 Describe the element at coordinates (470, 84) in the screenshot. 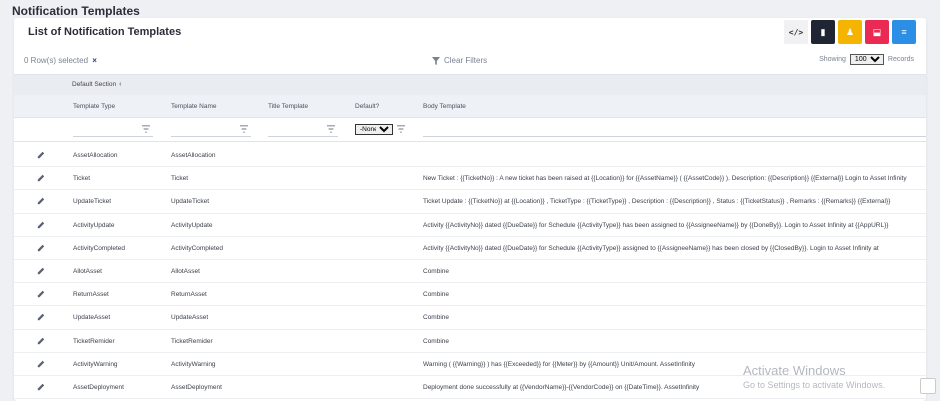

I see `group-row: Default Section ‹` at that location.